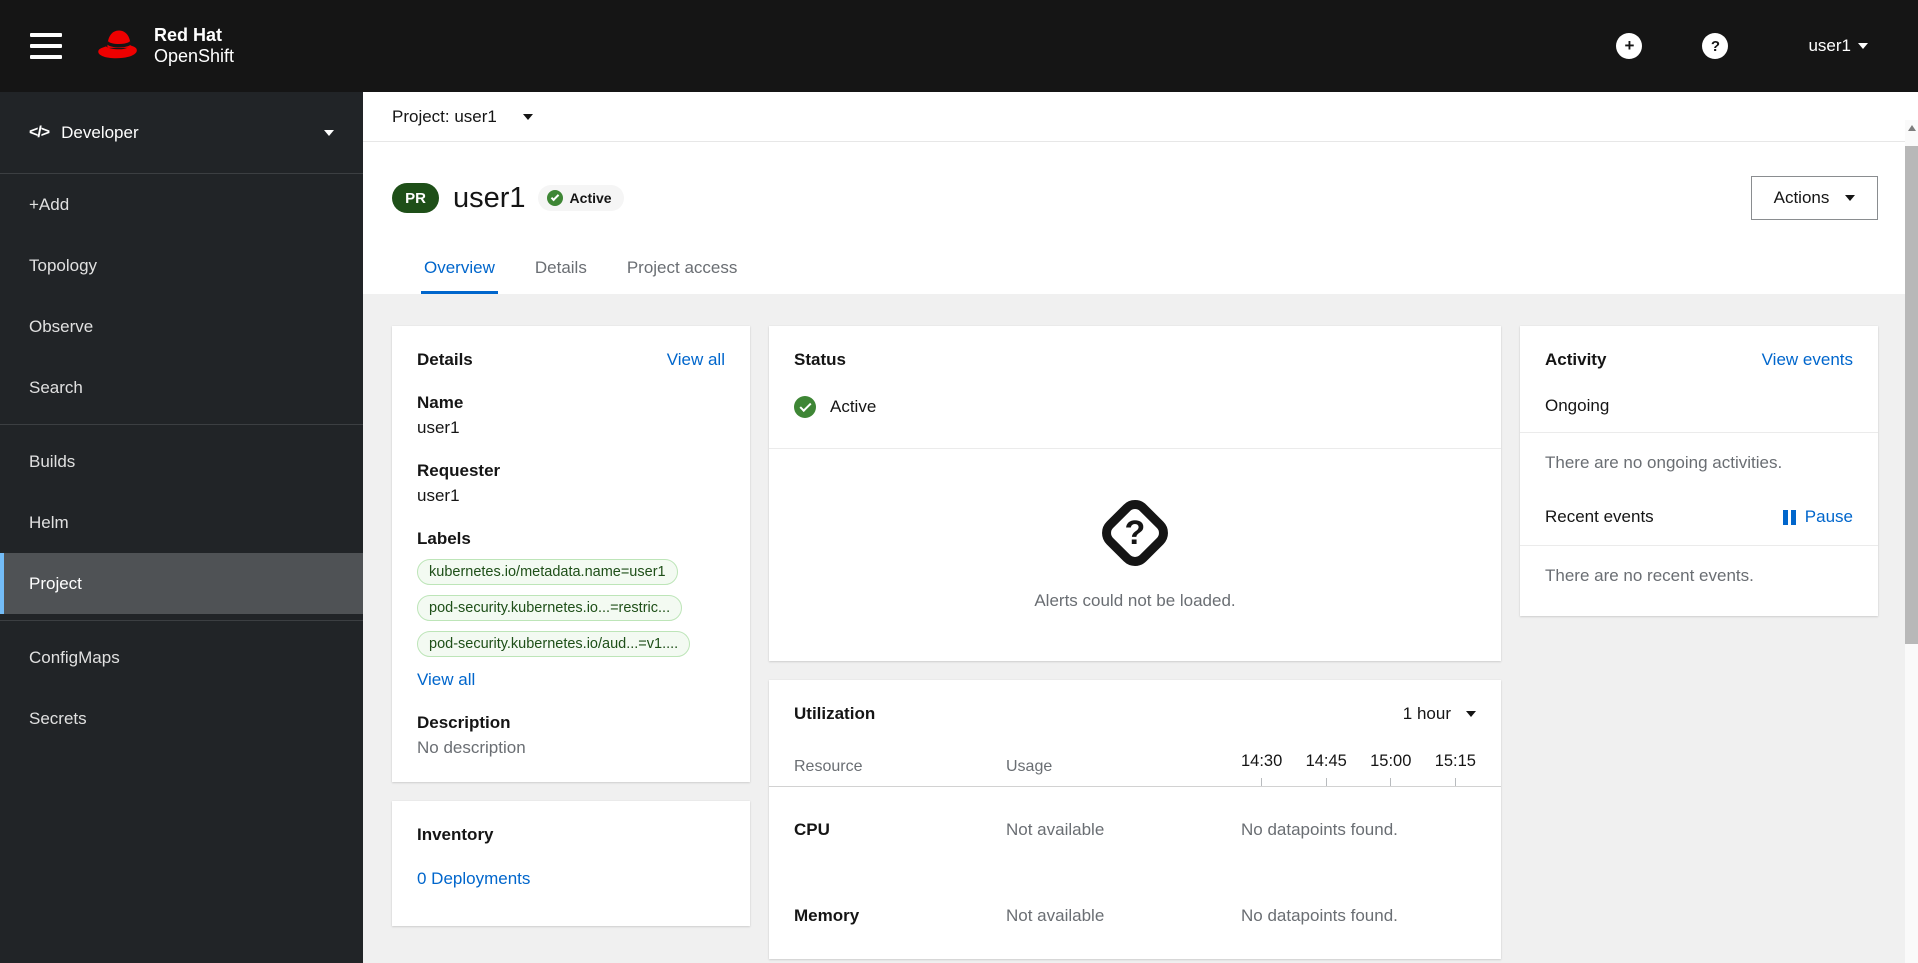 The width and height of the screenshot is (1918, 963). Describe the element at coordinates (853, 406) in the screenshot. I see `status-value: Active` at that location.